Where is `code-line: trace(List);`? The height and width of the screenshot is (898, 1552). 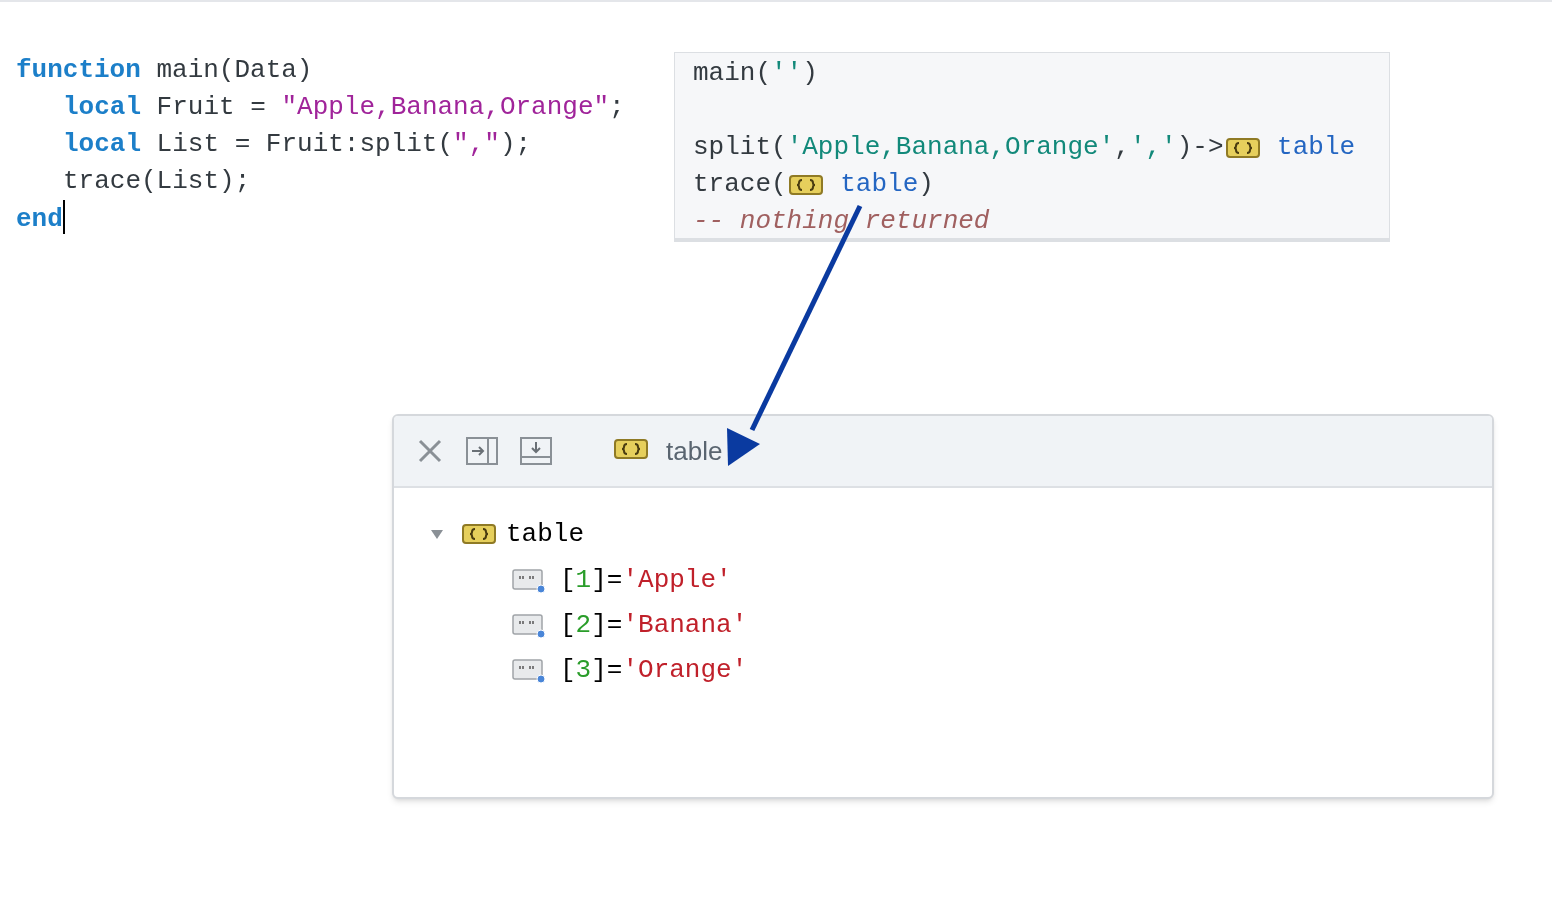 code-line: trace(List); is located at coordinates (157, 181).